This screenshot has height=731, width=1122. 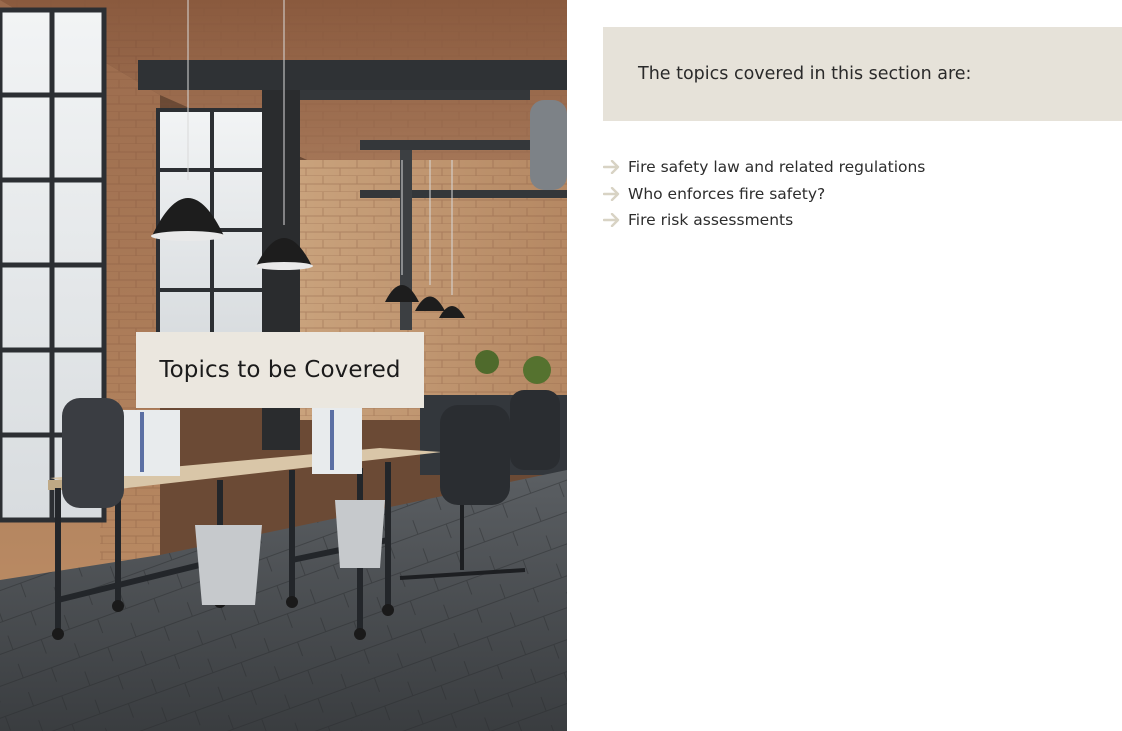 I want to click on topic-label: Who enforces fire safety?, so click(x=727, y=193).